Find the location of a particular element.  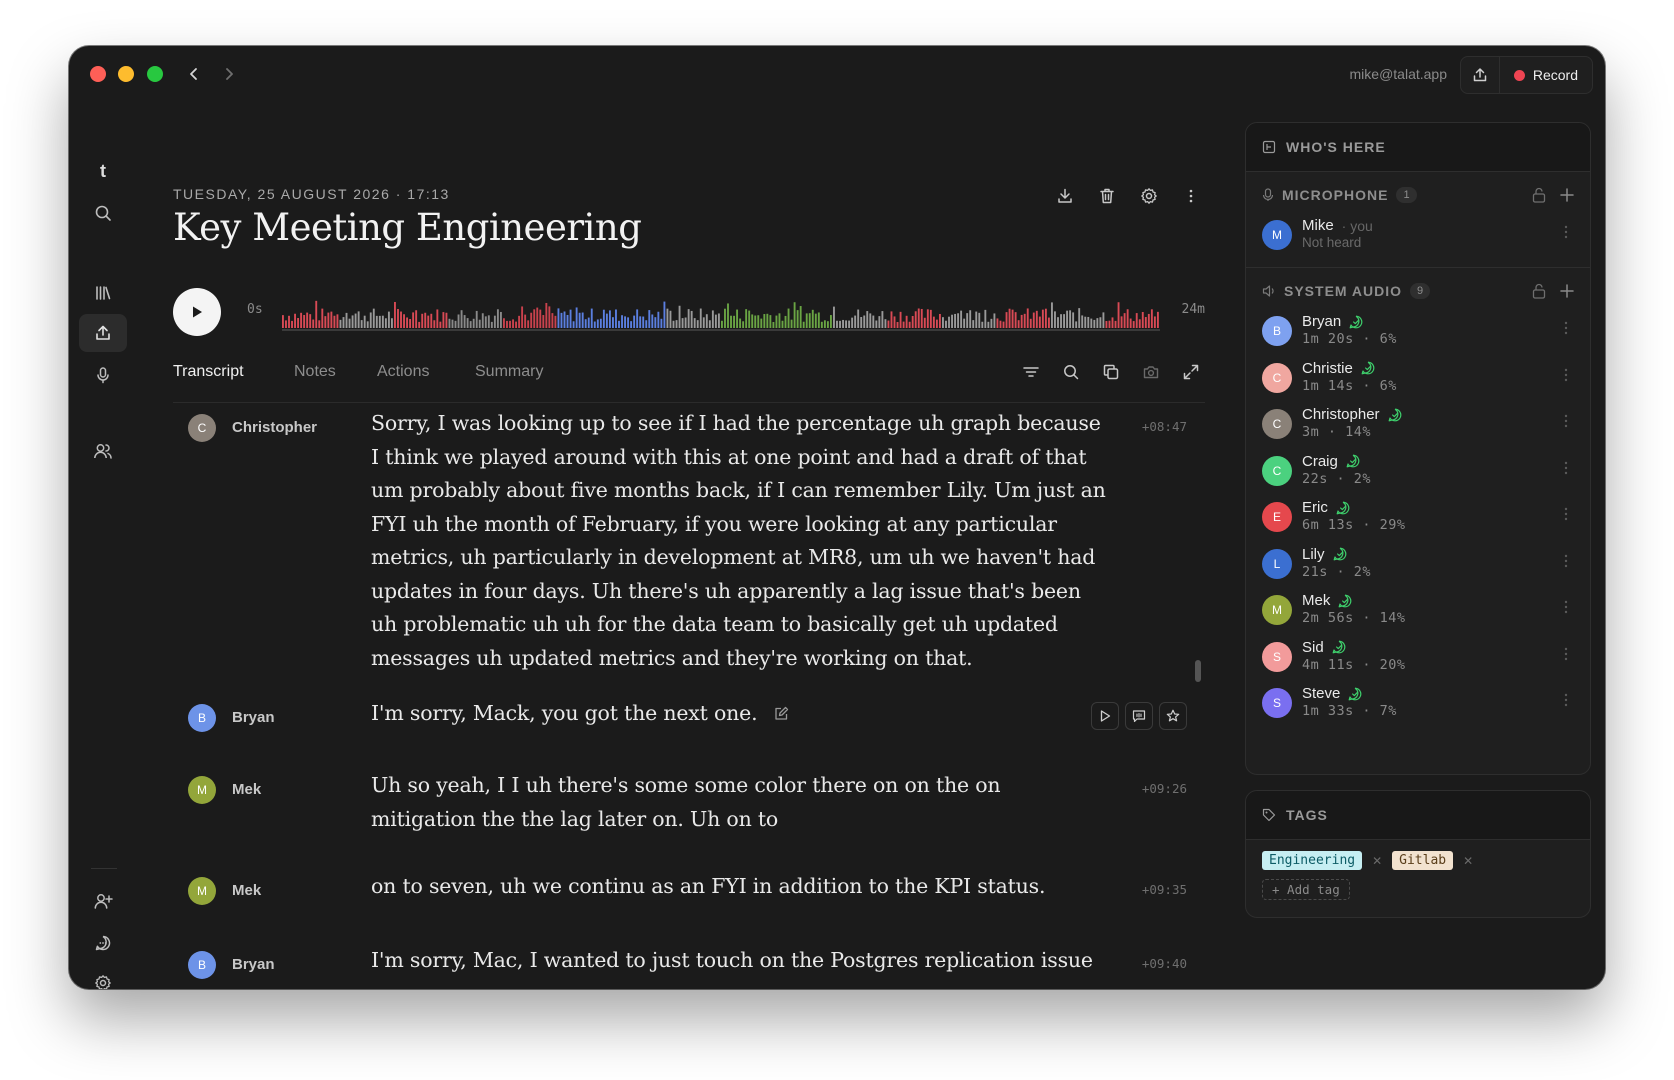

maximize-window-button is located at coordinates (155, 74).